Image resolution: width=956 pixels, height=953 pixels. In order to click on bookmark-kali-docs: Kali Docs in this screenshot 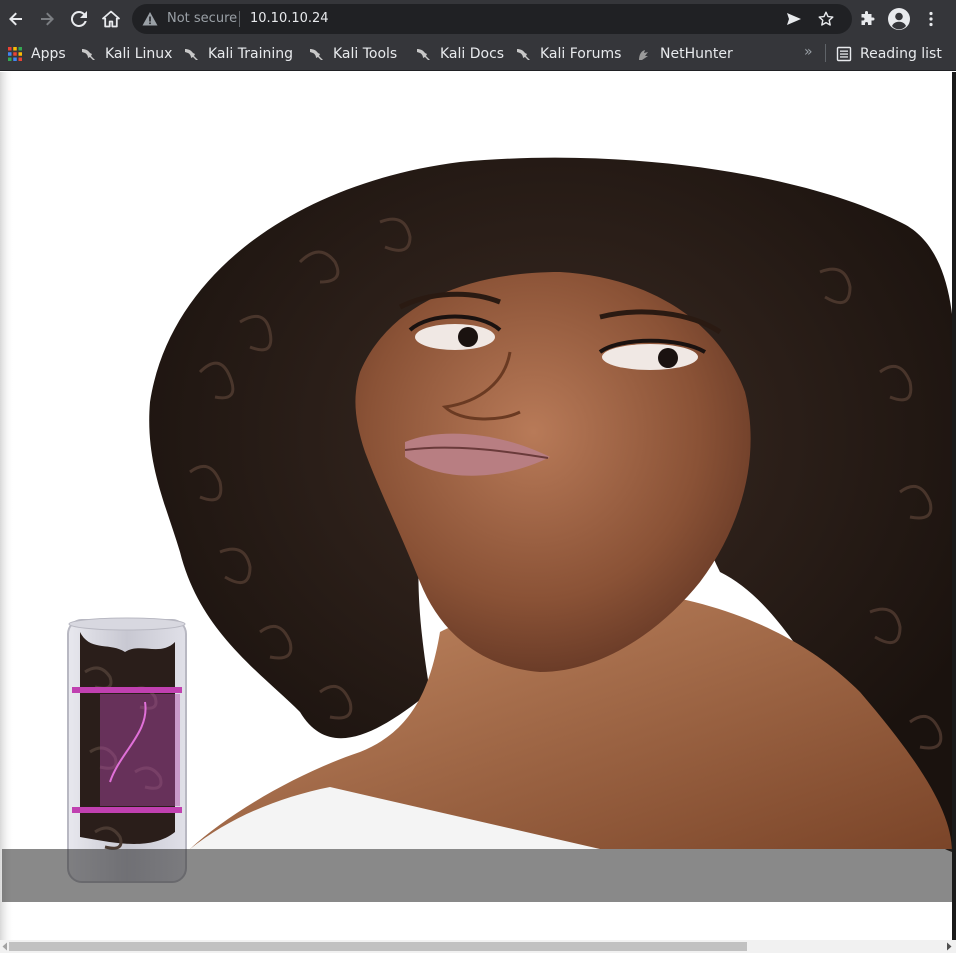, I will do `click(460, 54)`.